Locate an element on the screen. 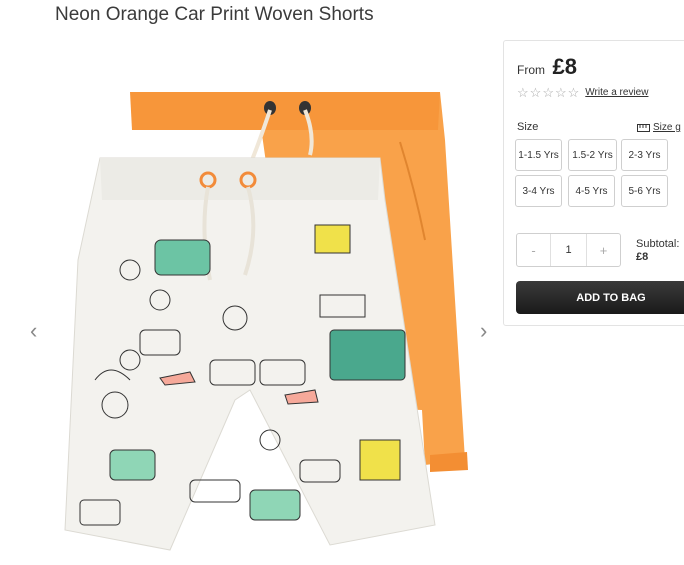 This screenshot has width=684, height=565. price: From £8 is located at coordinates (547, 67).